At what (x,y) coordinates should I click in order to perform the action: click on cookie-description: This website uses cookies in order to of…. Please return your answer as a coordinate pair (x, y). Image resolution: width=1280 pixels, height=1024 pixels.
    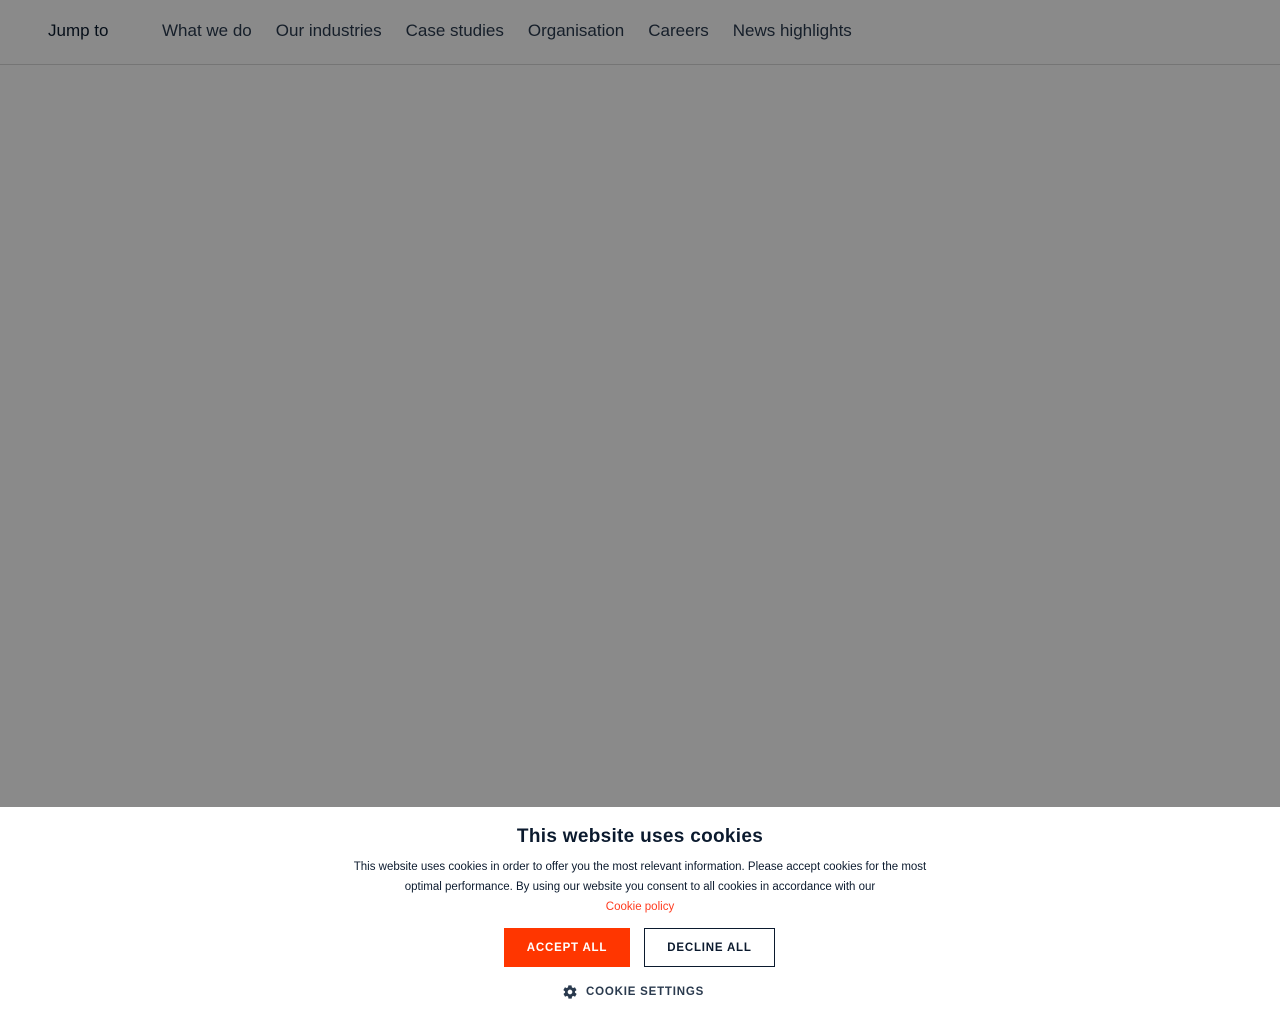
    Looking at the image, I should click on (640, 887).